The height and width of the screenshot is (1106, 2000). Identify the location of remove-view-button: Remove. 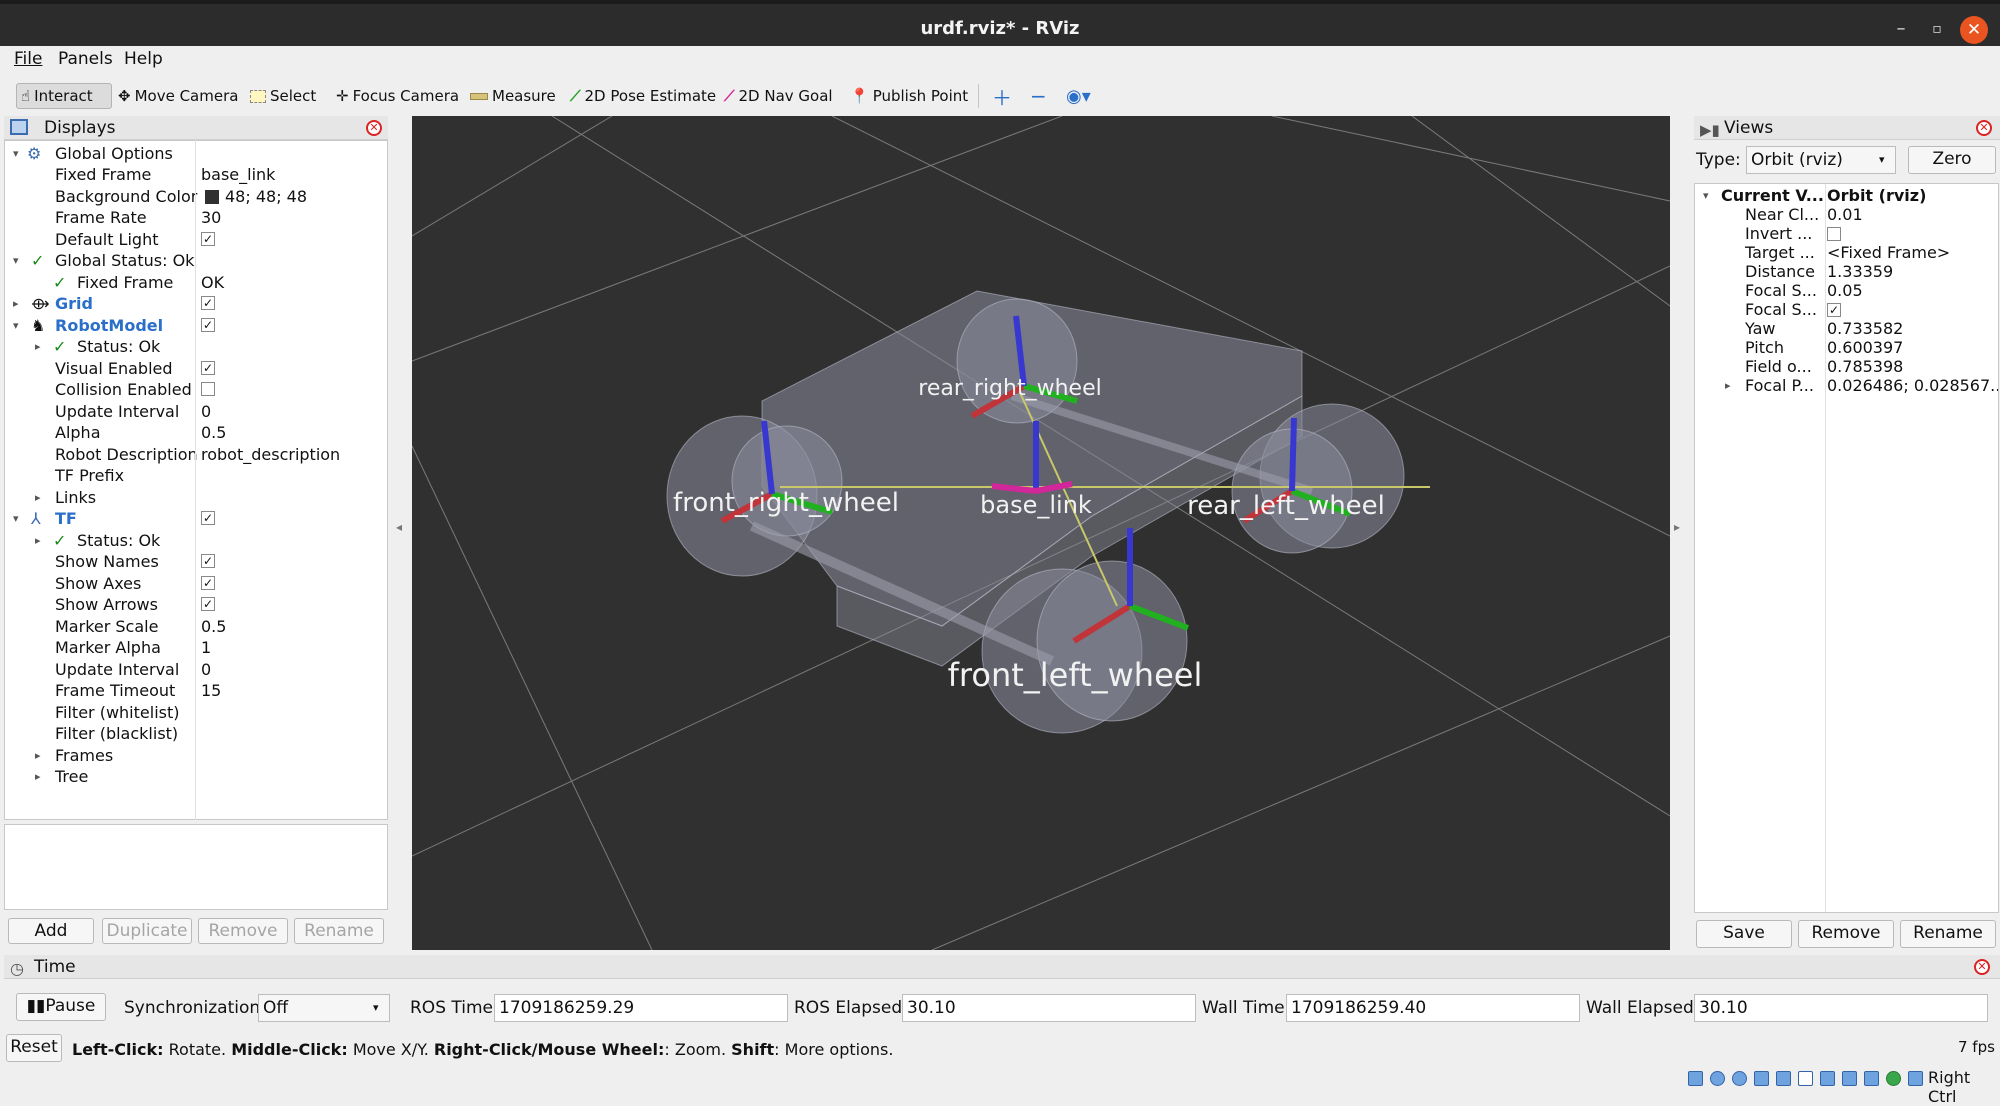
(1846, 934).